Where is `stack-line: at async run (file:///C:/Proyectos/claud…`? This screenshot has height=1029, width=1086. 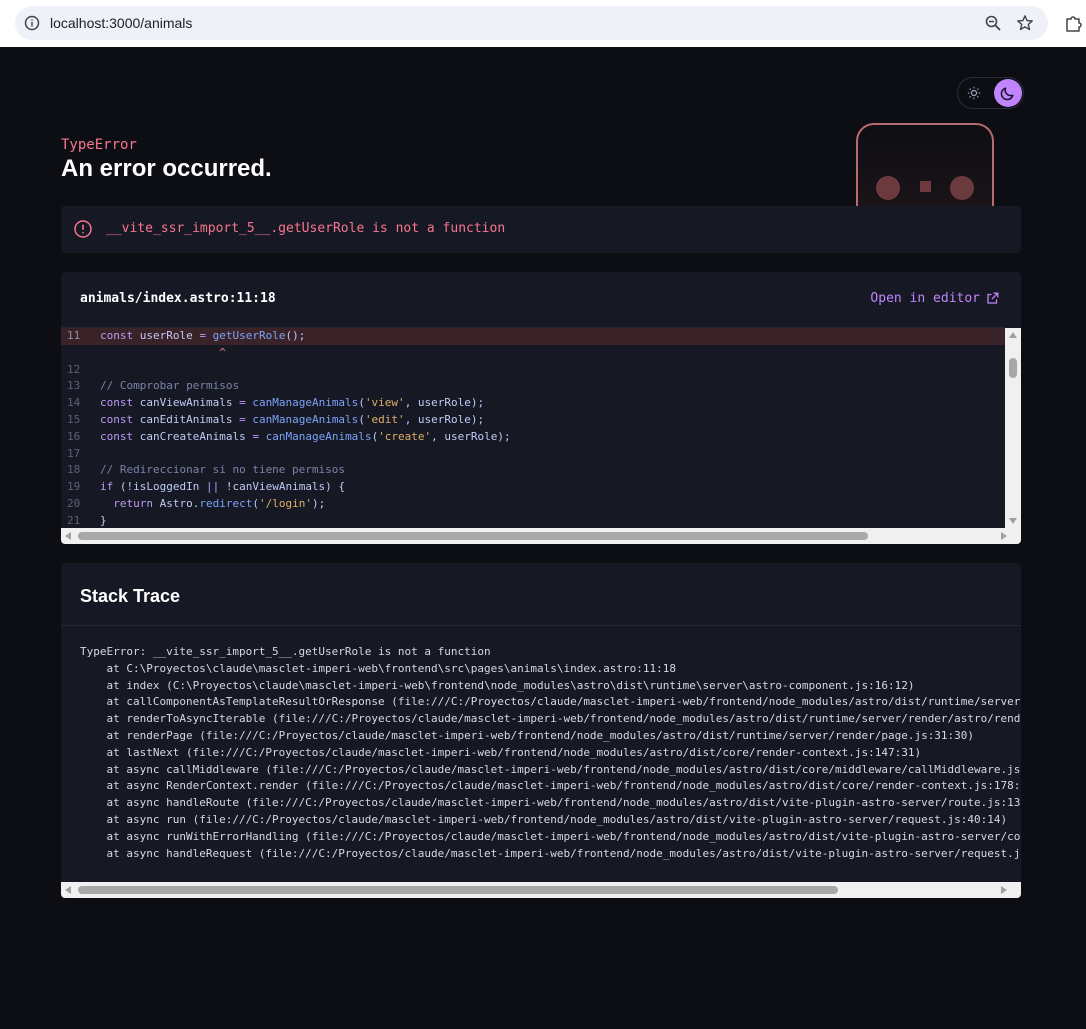 stack-line: at async run (file:///C:/Proyectos/claud… is located at coordinates (544, 819).